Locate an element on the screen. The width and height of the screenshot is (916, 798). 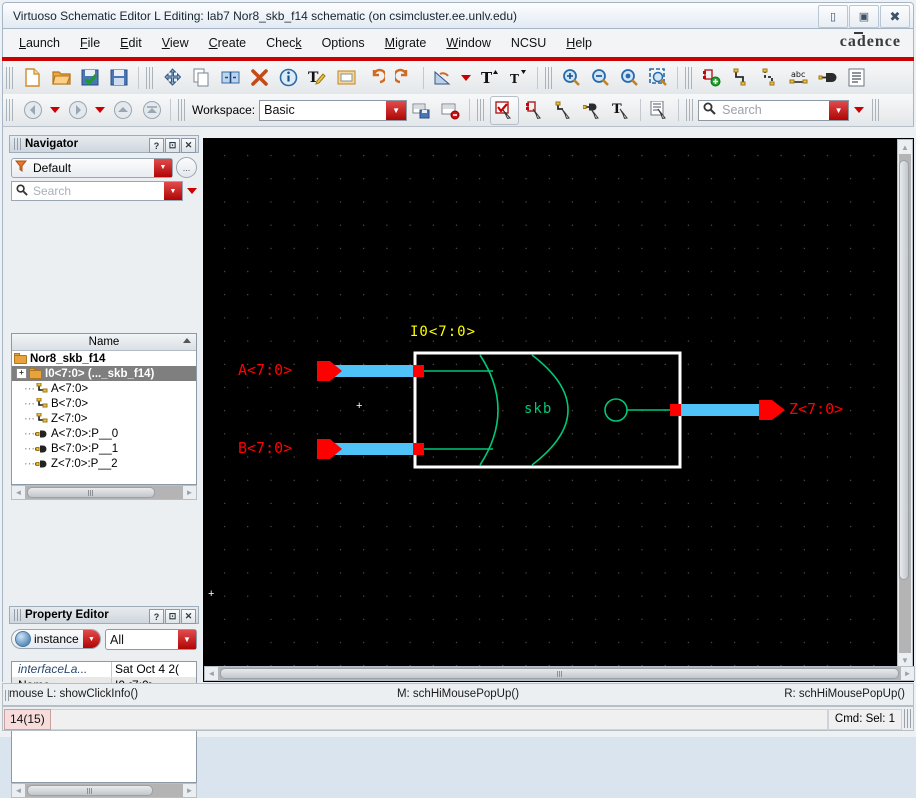
back-icon is located at coordinates (32, 110).